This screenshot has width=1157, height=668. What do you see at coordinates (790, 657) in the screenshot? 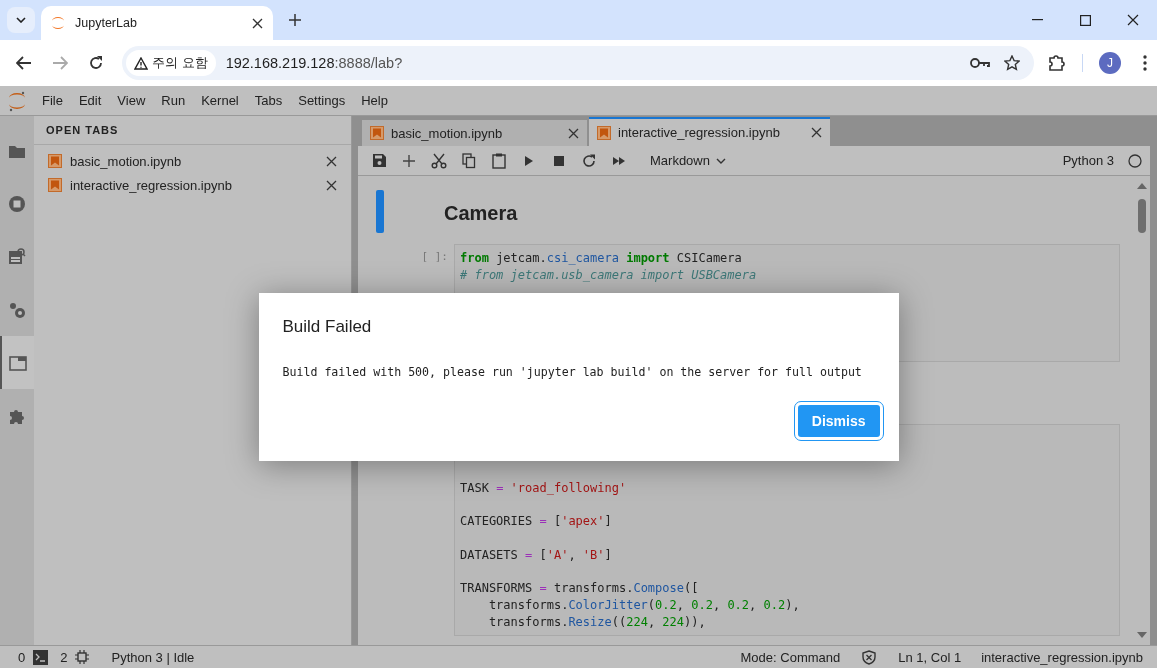
I see `mode-indicator: Mode: Command` at bounding box center [790, 657].